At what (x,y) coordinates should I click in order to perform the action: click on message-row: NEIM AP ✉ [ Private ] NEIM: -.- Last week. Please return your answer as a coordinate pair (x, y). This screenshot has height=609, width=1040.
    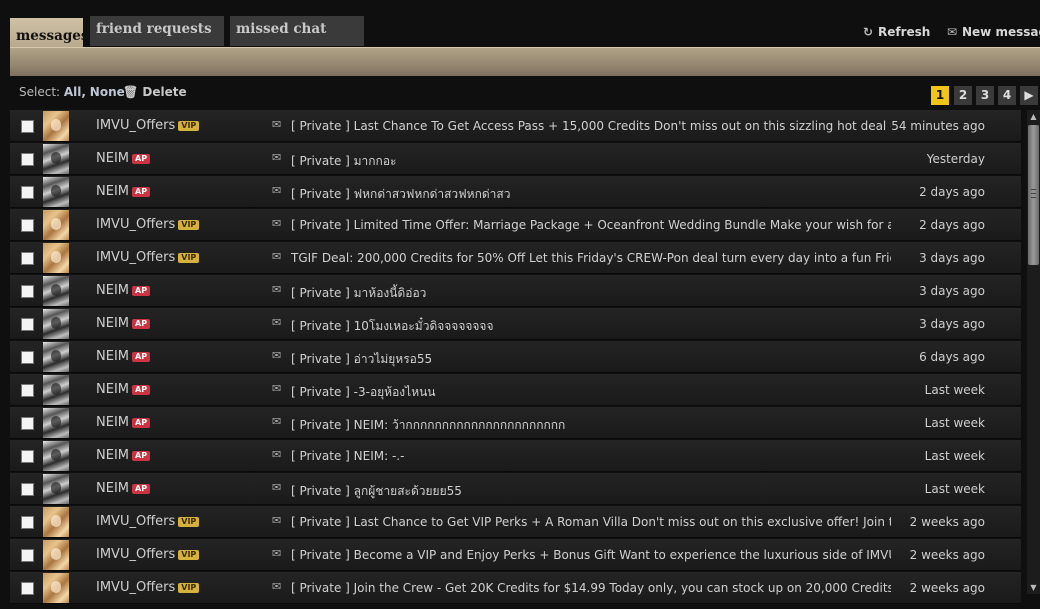
    Looking at the image, I should click on (515, 456).